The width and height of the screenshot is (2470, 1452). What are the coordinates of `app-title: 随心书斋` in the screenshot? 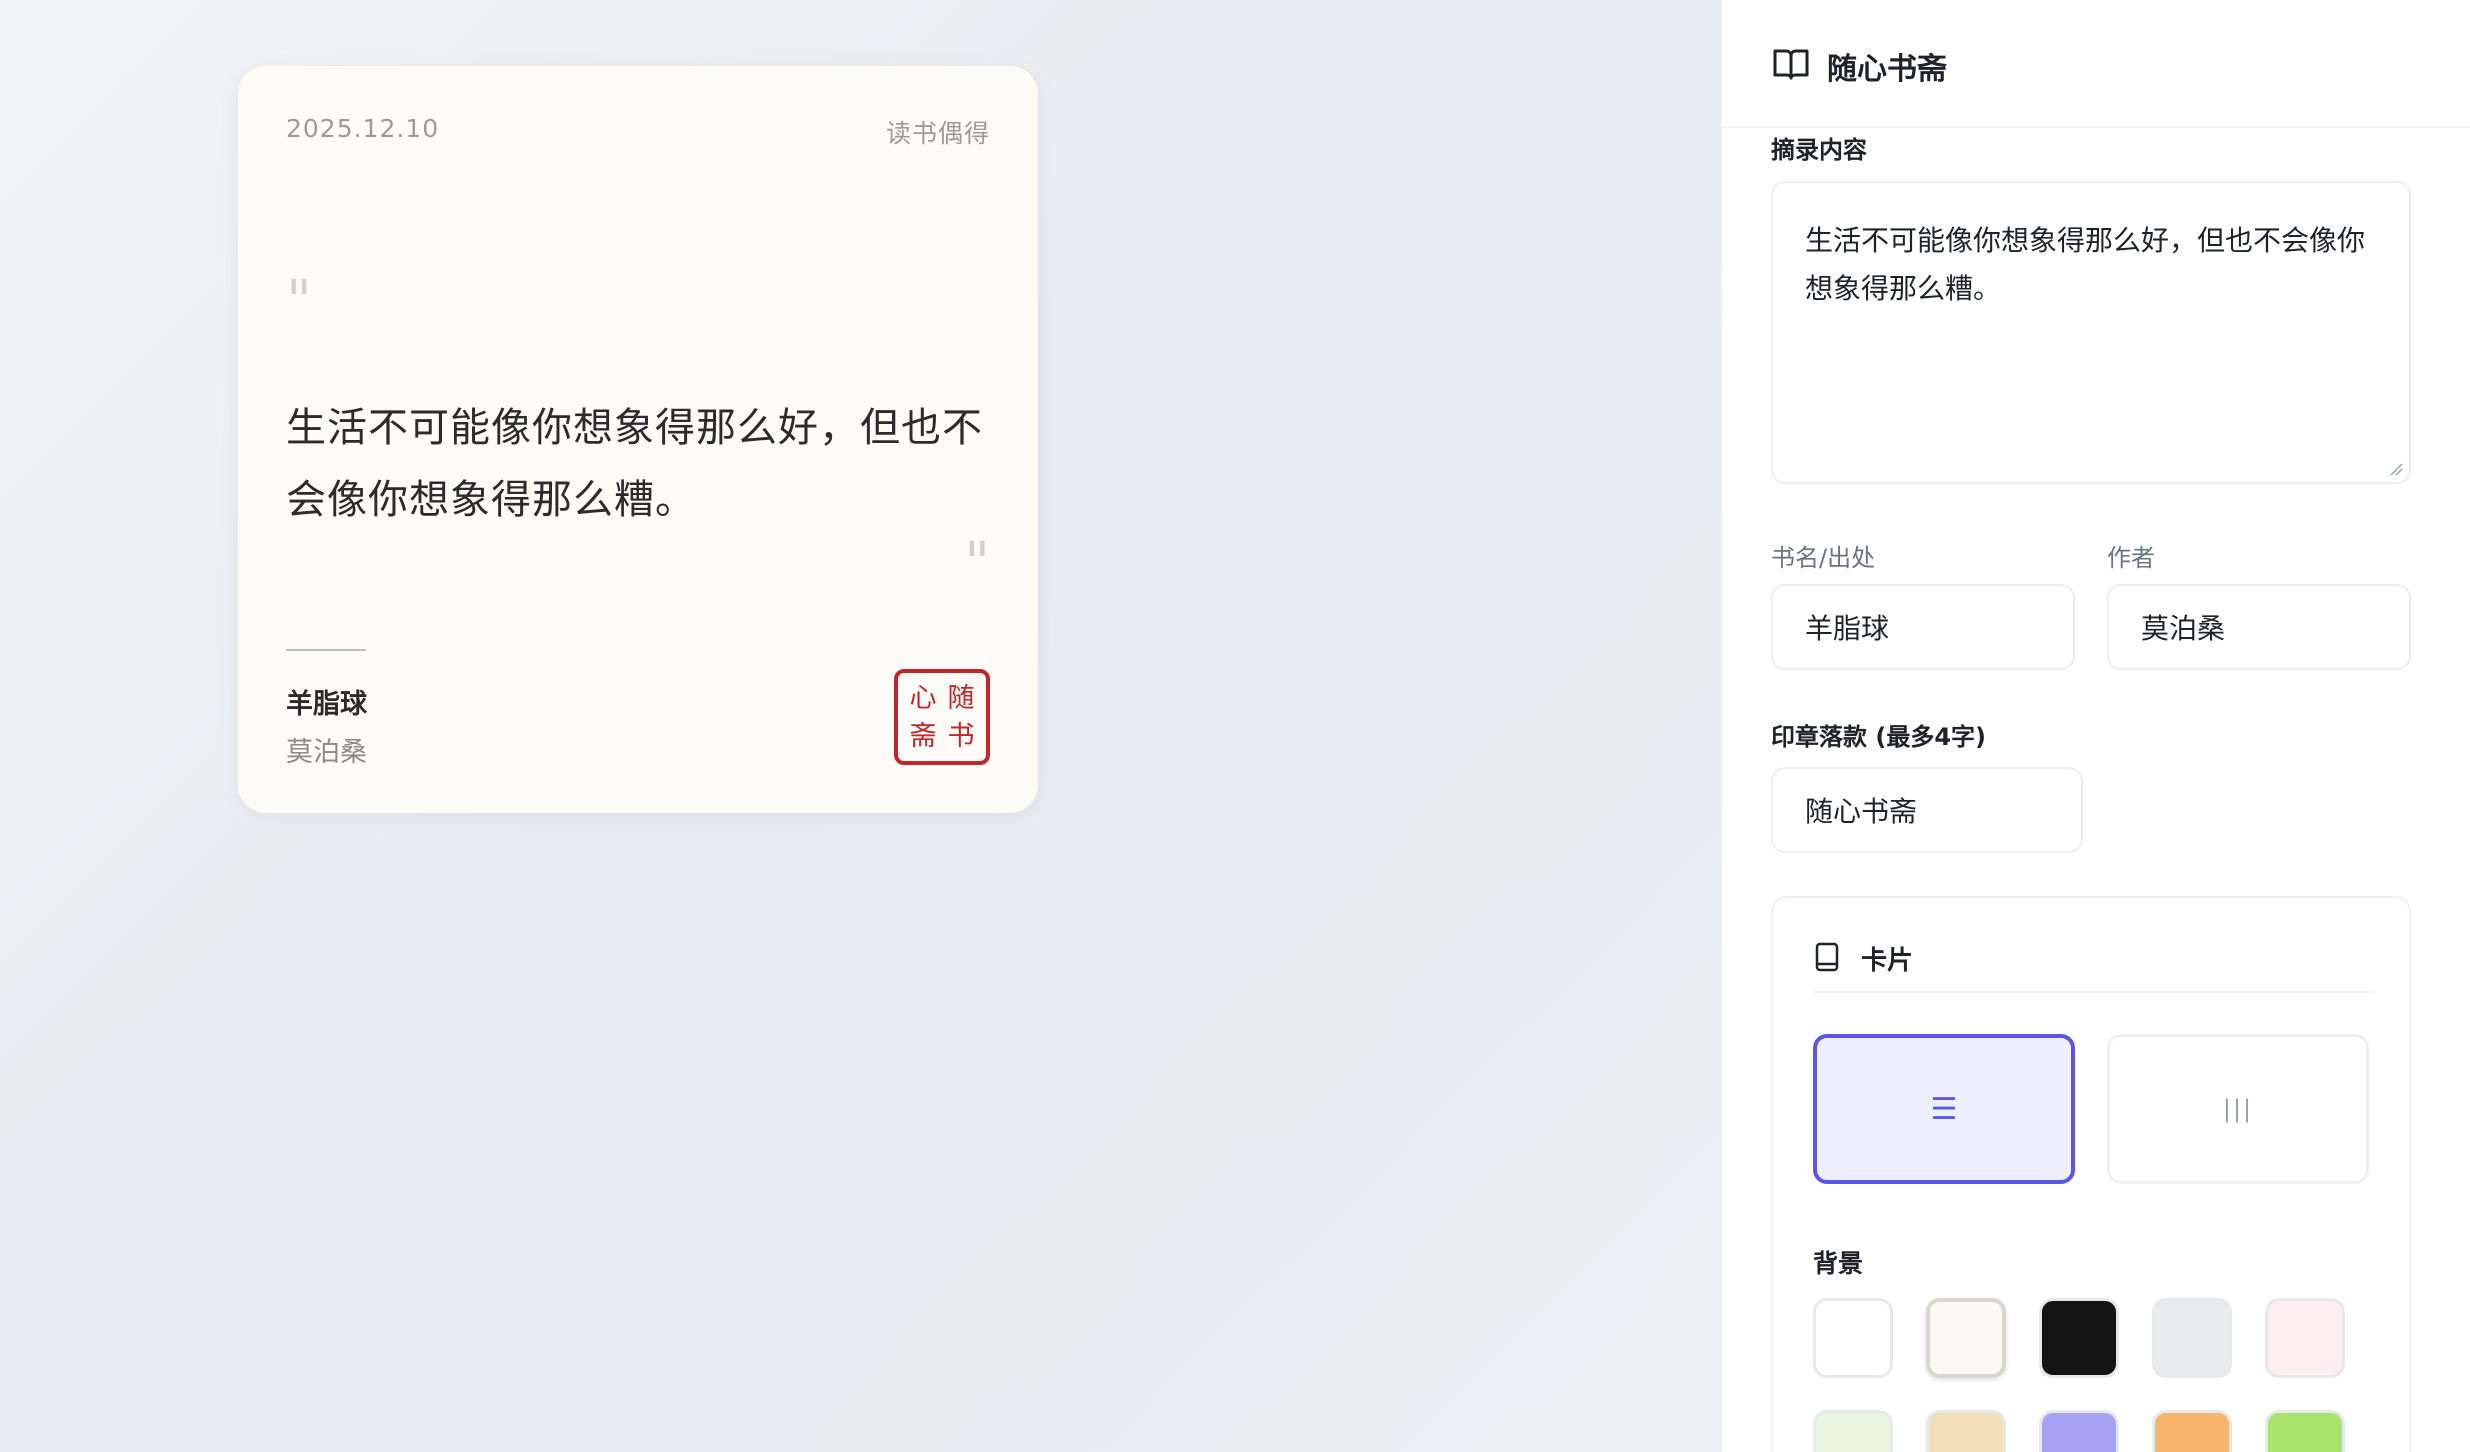 It's located at (1887, 69).